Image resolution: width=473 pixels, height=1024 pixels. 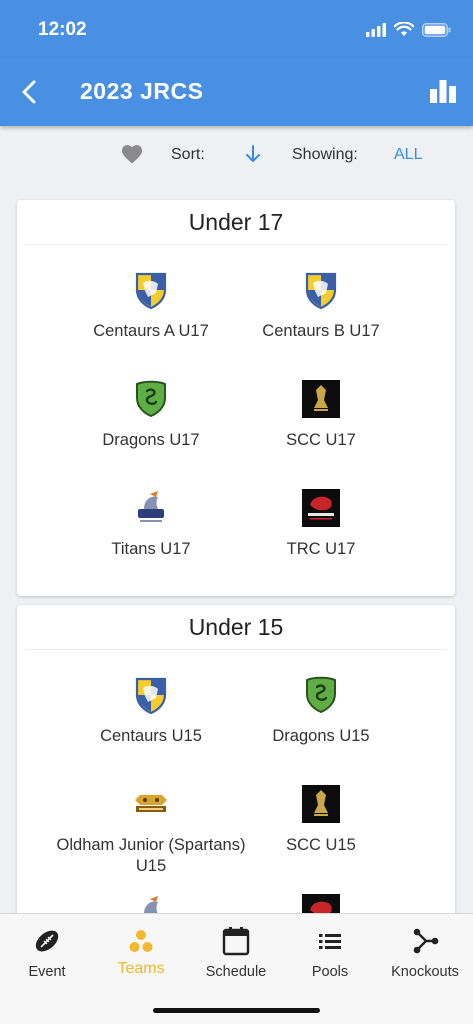 What do you see at coordinates (142, 91) in the screenshot?
I see `page-title: 2023 JRCS` at bounding box center [142, 91].